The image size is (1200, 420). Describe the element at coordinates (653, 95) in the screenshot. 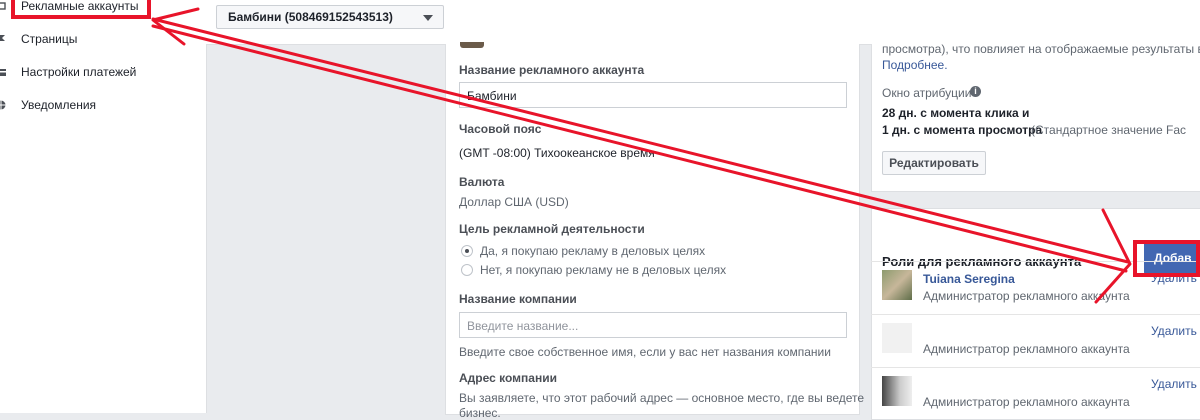

I see `account-name-input: Бамбини` at that location.